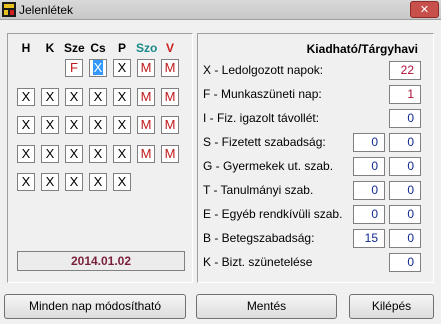 This screenshot has width=441, height=324. Describe the element at coordinates (362, 49) in the screenshot. I see `summary-header: Kiadható/Tárgyhavi` at that location.